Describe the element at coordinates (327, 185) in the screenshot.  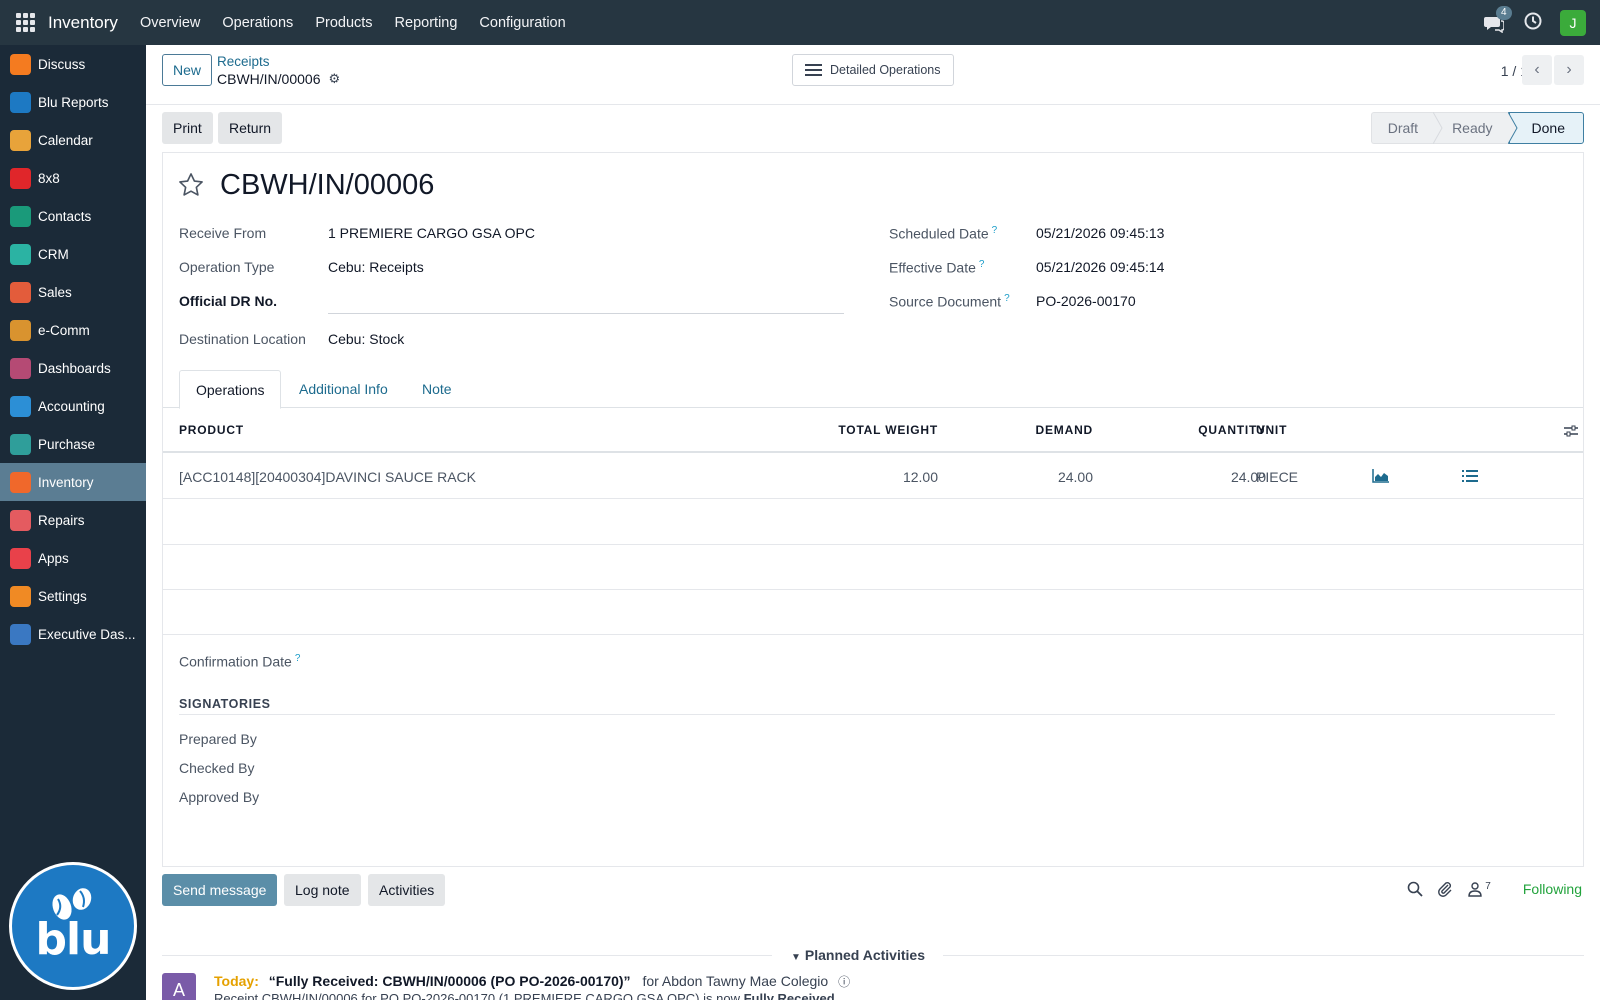
I see `record-title: CBWH/IN/00006` at that location.